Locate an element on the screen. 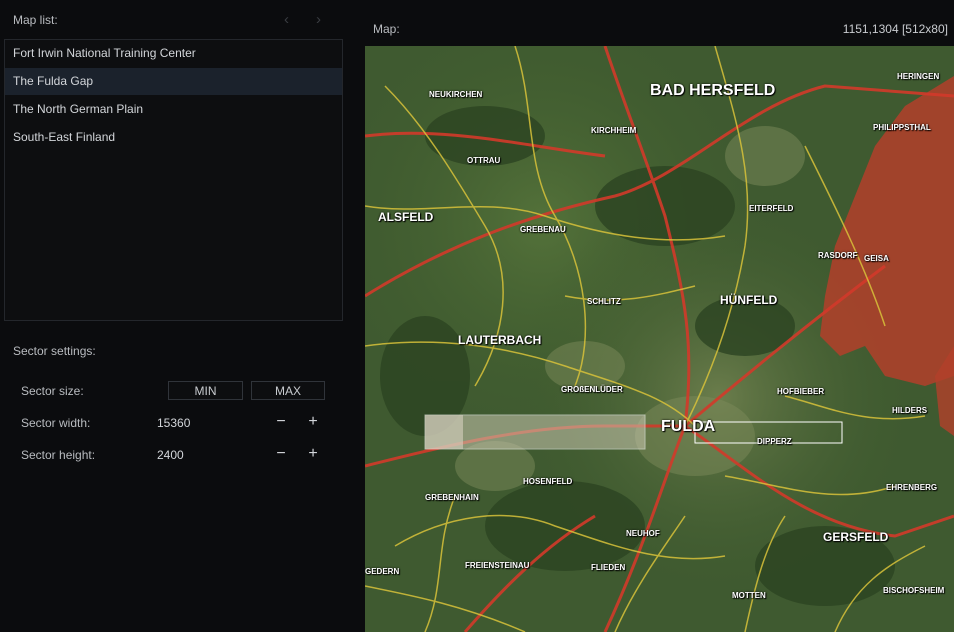  map-list-item-south-east-finland: South-East Finland is located at coordinates (173, 137).